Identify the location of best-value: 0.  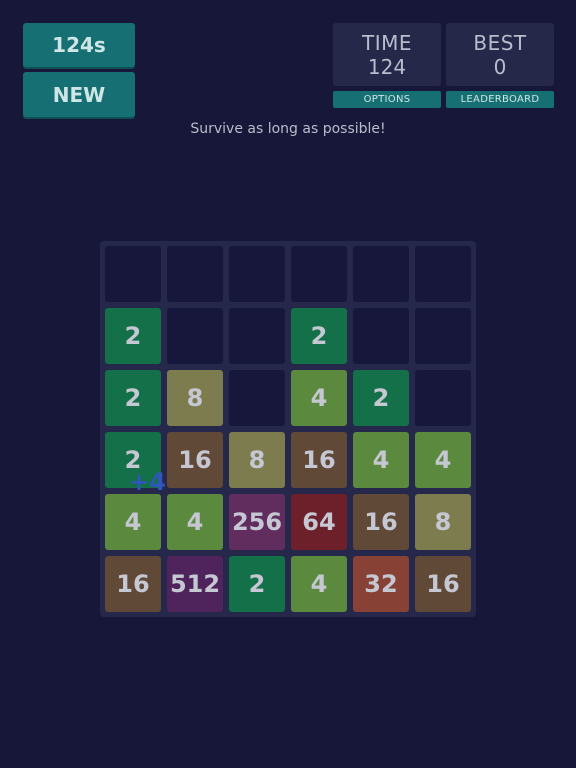
(500, 66).